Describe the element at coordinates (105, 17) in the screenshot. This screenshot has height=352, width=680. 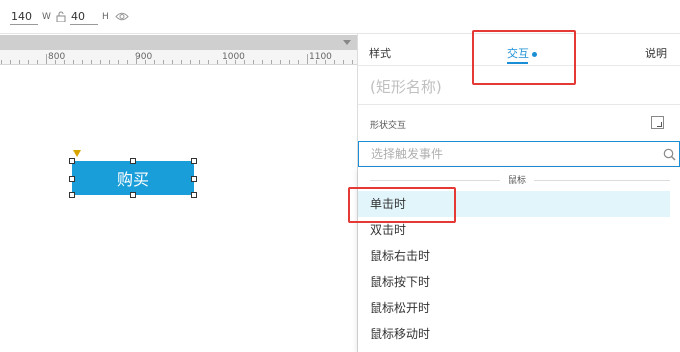
I see `height-unit-label: H` at that location.